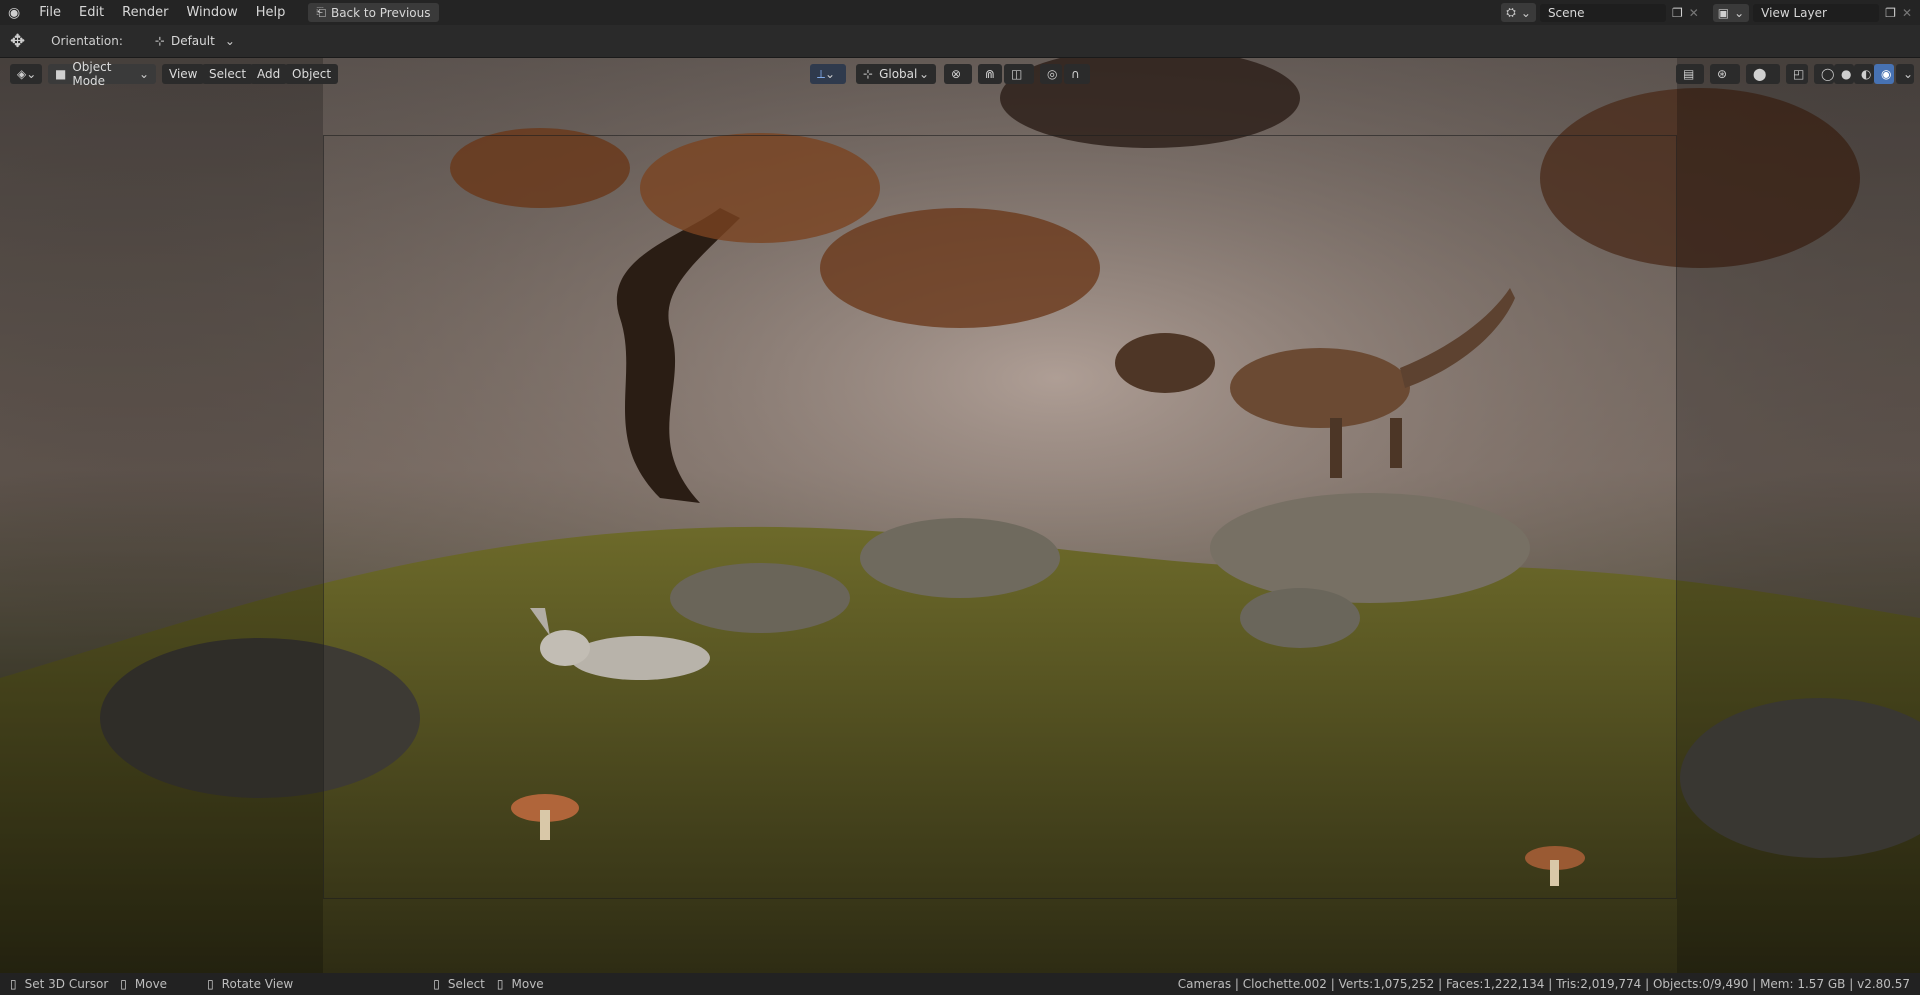 Image resolution: width=1920 pixels, height=995 pixels. I want to click on pivot-icon: ⟂, so click(821, 73).